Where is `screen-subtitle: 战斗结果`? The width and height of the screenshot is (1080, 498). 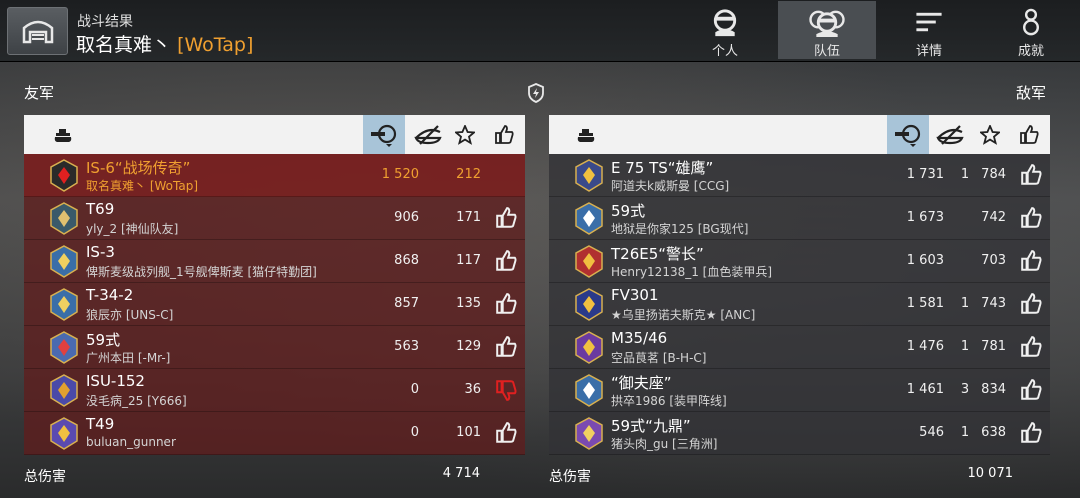
screen-subtitle: 战斗结果 is located at coordinates (105, 22).